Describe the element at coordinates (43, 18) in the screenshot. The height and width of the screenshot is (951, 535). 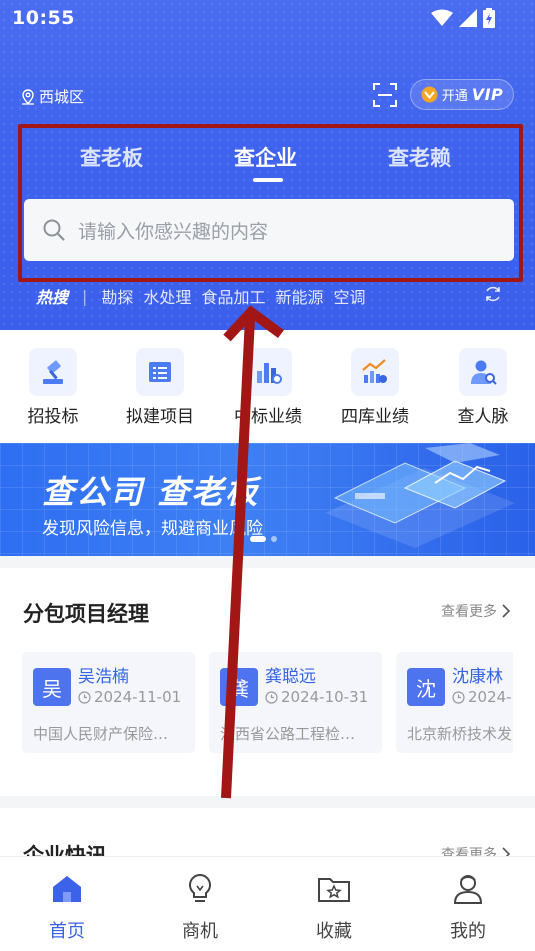
I see `status-time: 10:55` at that location.